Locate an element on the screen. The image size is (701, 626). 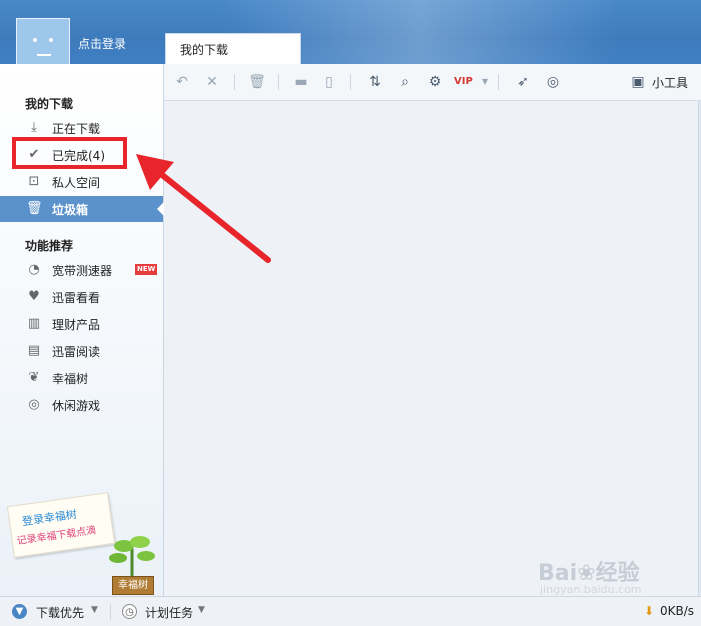
heart-icon: ♥ is located at coordinates (34, 296).